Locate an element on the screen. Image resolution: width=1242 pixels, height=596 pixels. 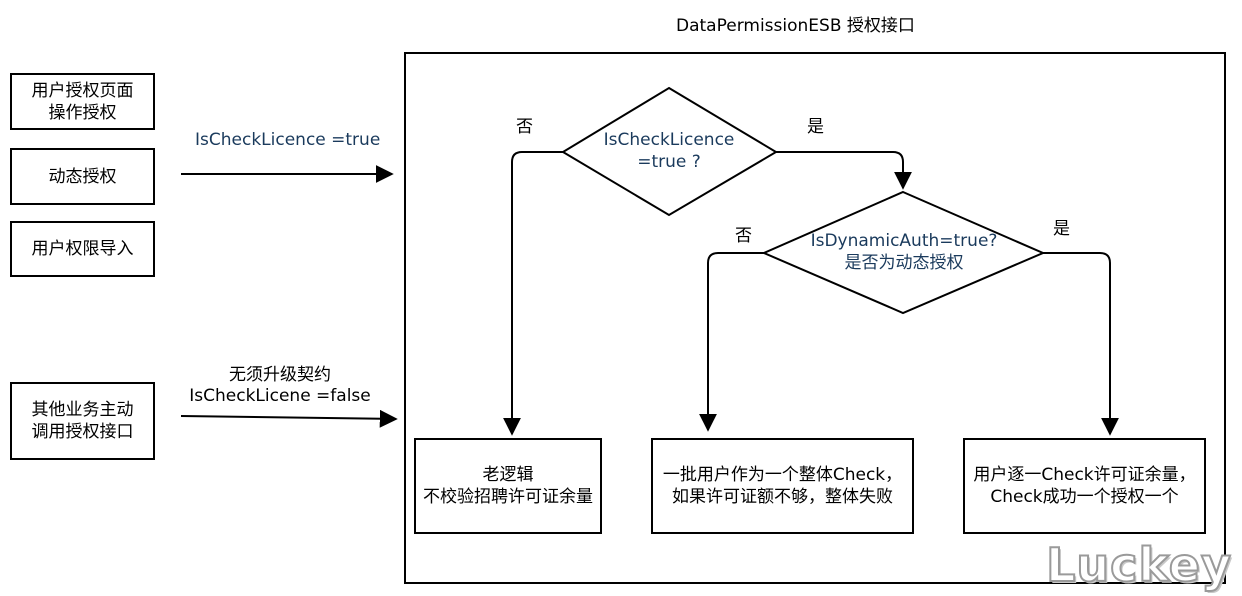
edge-d2-no is located at coordinates (731, 342).